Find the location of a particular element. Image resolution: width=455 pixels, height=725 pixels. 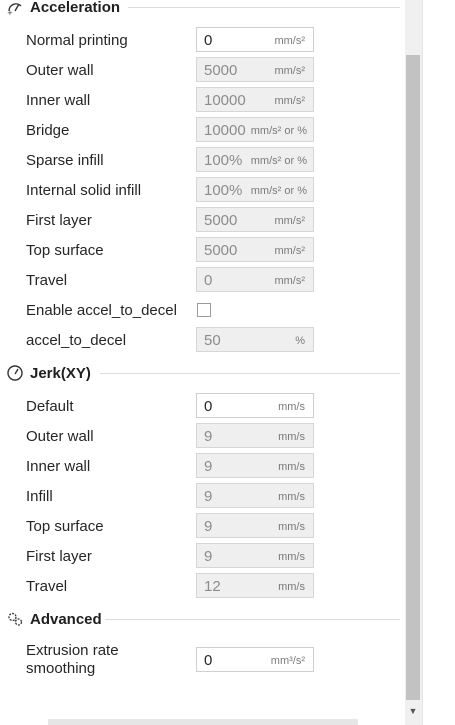

accel-travel-input: 0 mm/s² is located at coordinates (255, 279).